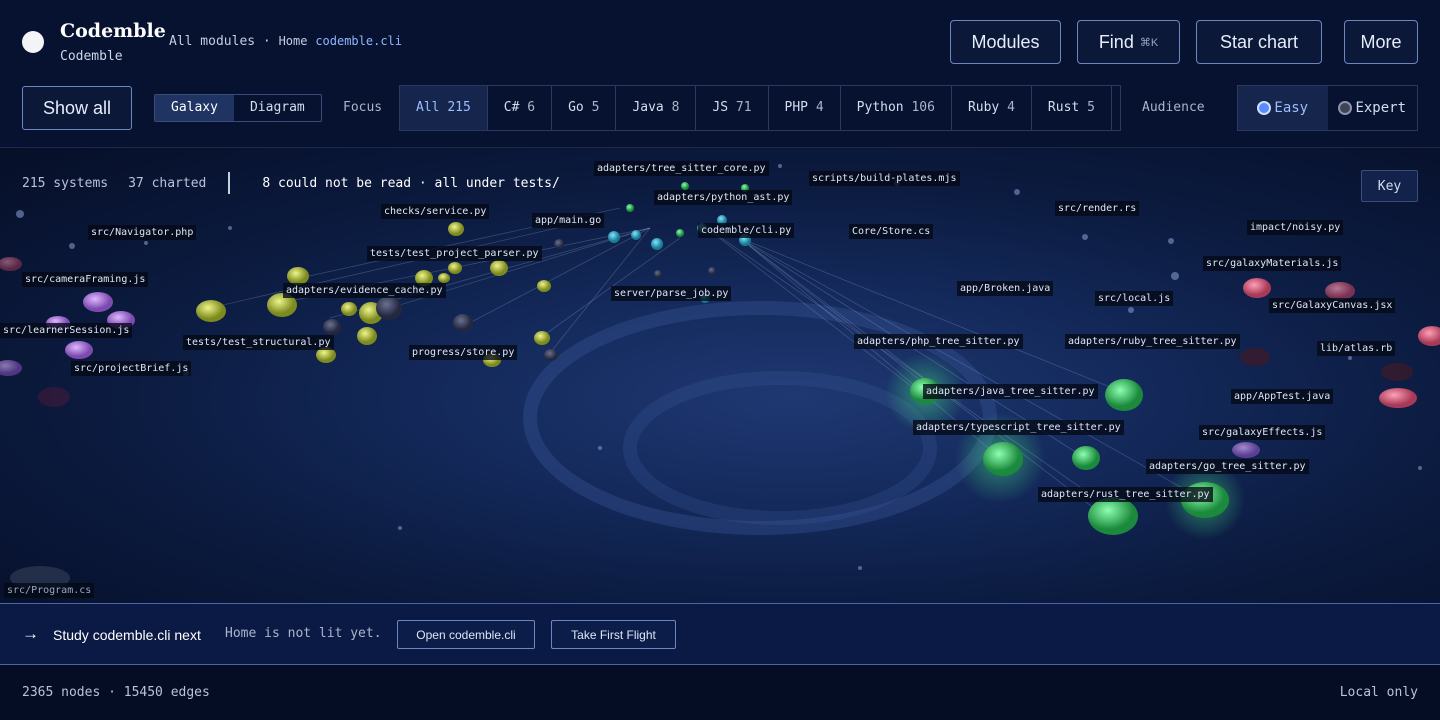 This screenshot has height=720, width=1440. What do you see at coordinates (1295, 227) in the screenshot?
I see `node-label: impact/noisy.py` at bounding box center [1295, 227].